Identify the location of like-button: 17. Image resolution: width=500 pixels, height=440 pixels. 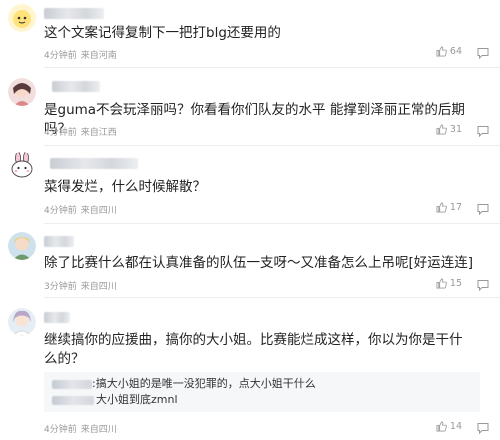
(449, 207).